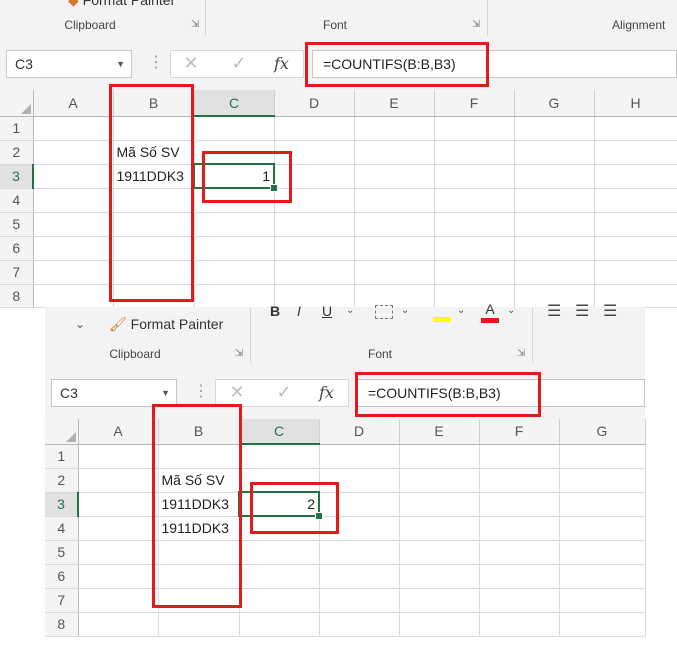 This screenshot has width=677, height=654. I want to click on cell-h1, so click(635, 128).